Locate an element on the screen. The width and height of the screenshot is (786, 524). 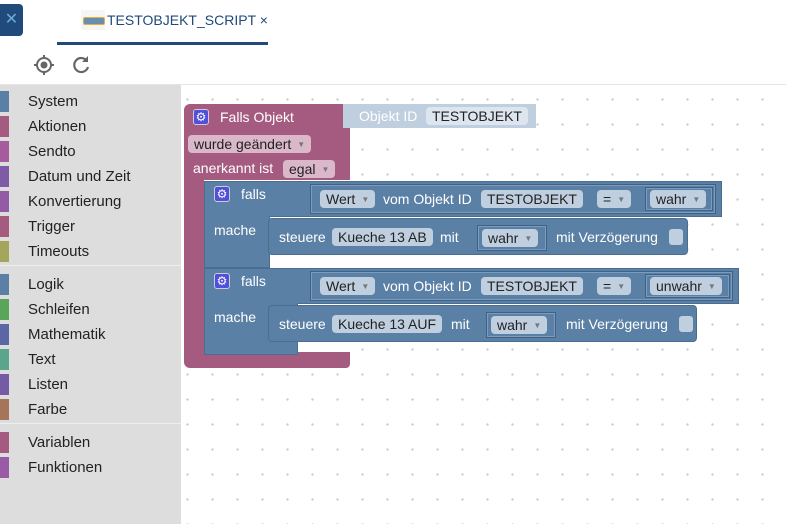
sidebar-item-funktionen: Funktionen is located at coordinates (90, 467).